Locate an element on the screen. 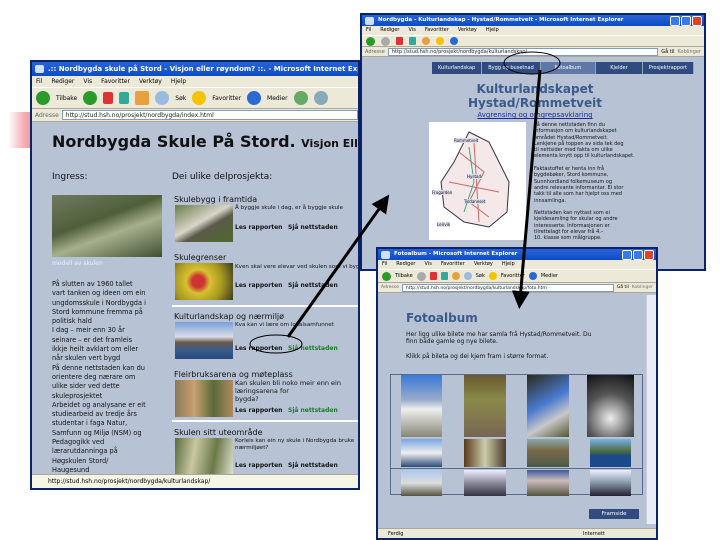  highlight-ellipse-nav is located at coordinates (532, 63).